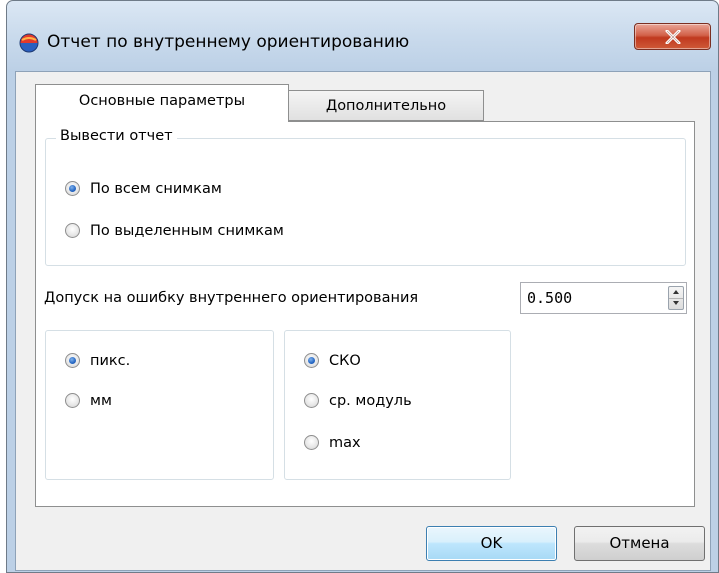  What do you see at coordinates (603, 298) in the screenshot?
I see `tolerance-spinbox: 0.500` at bounding box center [603, 298].